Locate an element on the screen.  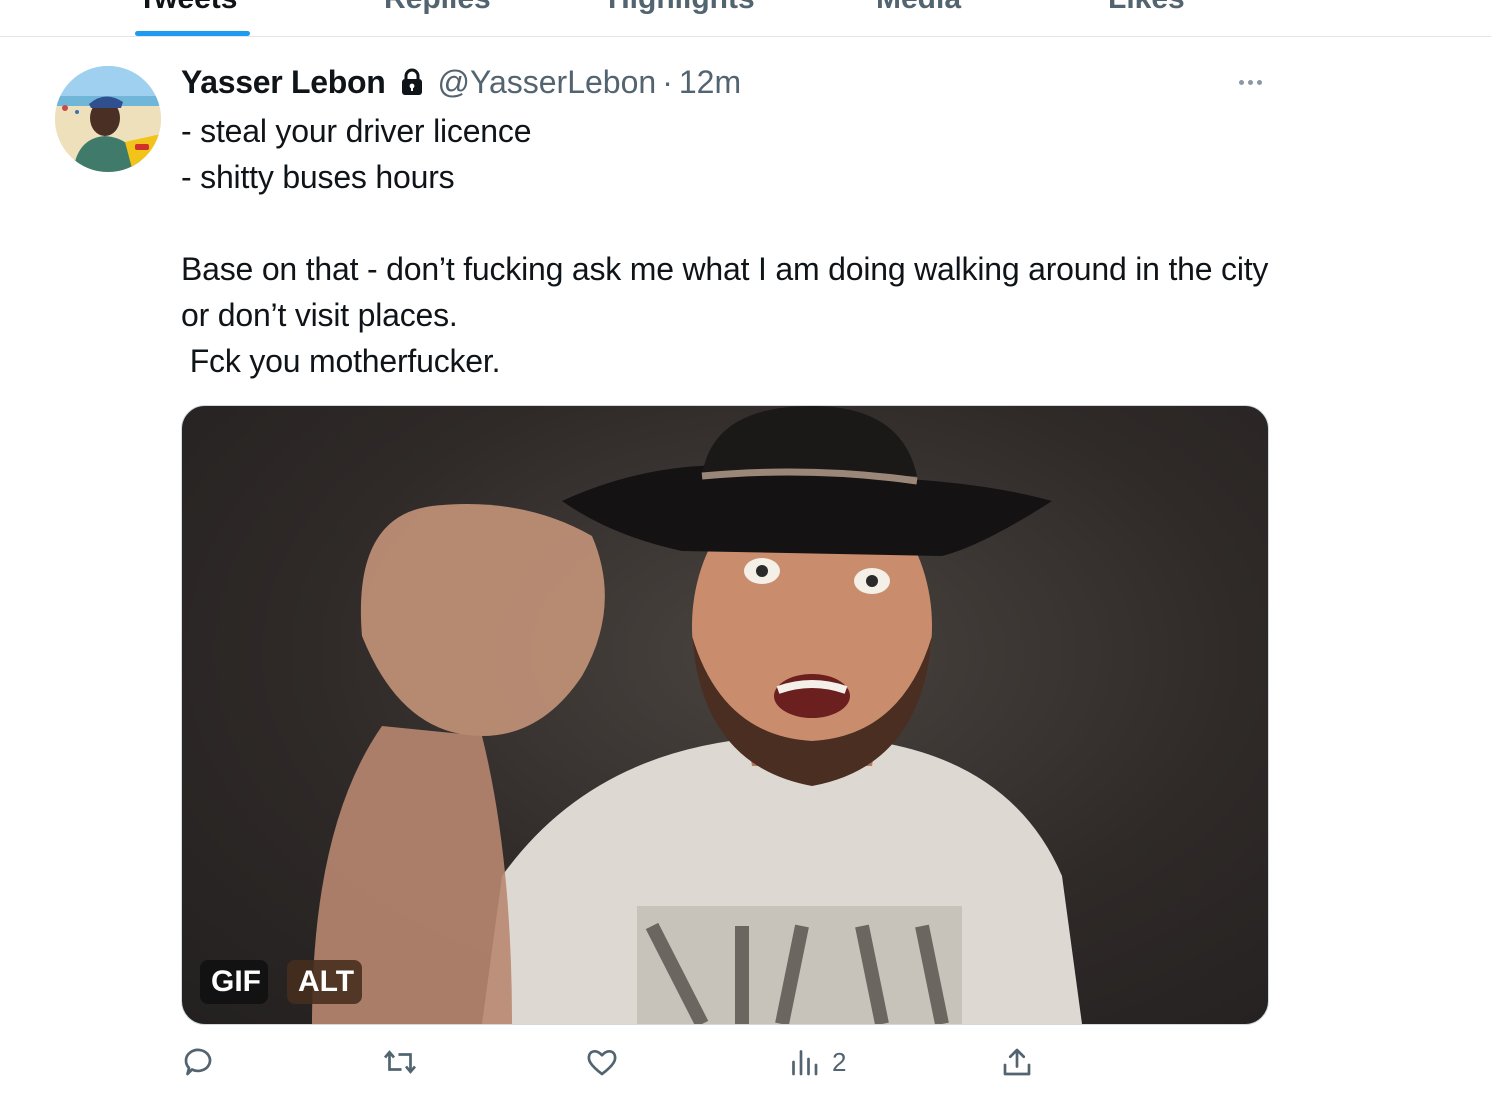
views-count: 2 is located at coordinates (839, 1061).